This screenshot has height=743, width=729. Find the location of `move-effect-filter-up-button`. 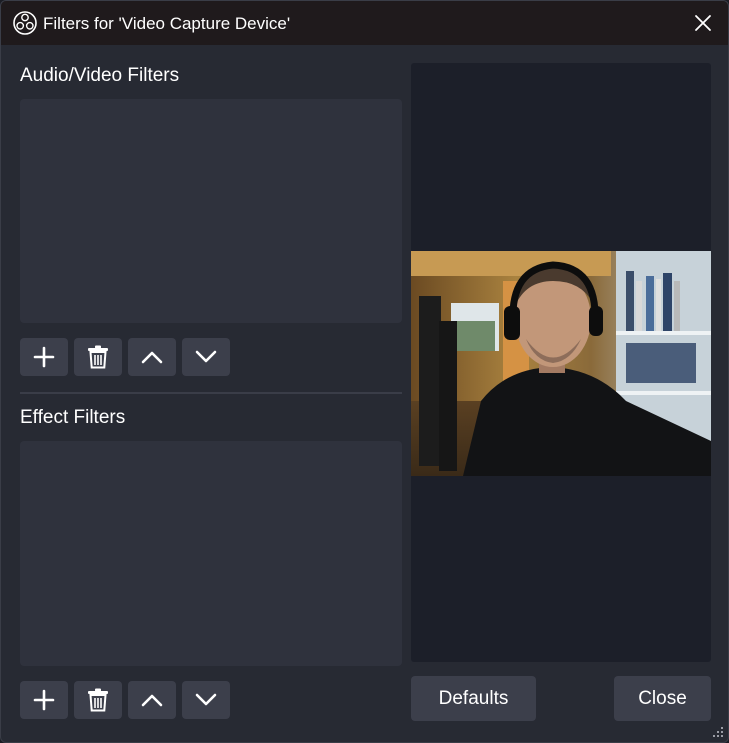

move-effect-filter-up-button is located at coordinates (152, 700).